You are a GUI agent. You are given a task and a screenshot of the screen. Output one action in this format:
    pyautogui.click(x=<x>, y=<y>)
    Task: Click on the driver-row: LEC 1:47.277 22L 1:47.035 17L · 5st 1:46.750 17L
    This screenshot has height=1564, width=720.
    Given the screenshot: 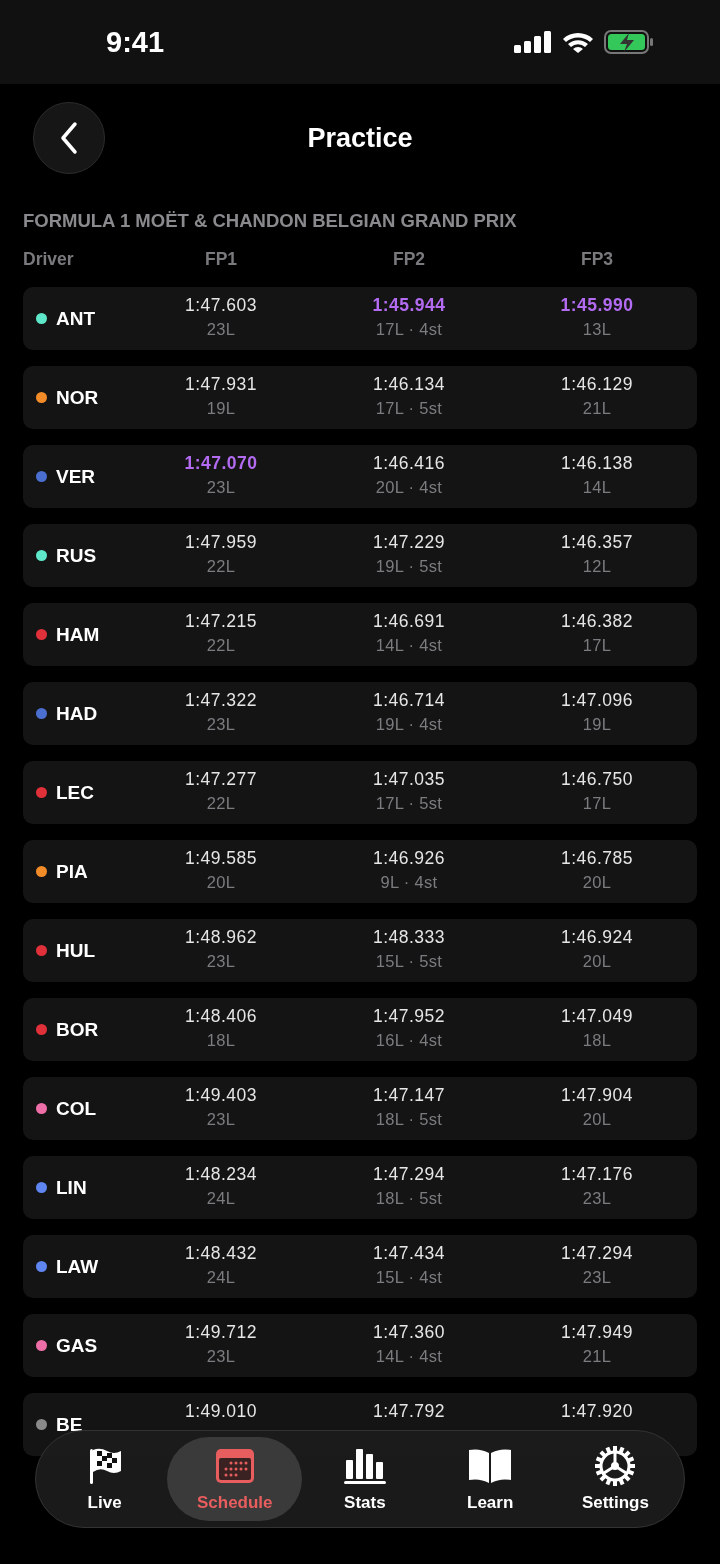 What is the action you would take?
    pyautogui.click(x=360, y=792)
    